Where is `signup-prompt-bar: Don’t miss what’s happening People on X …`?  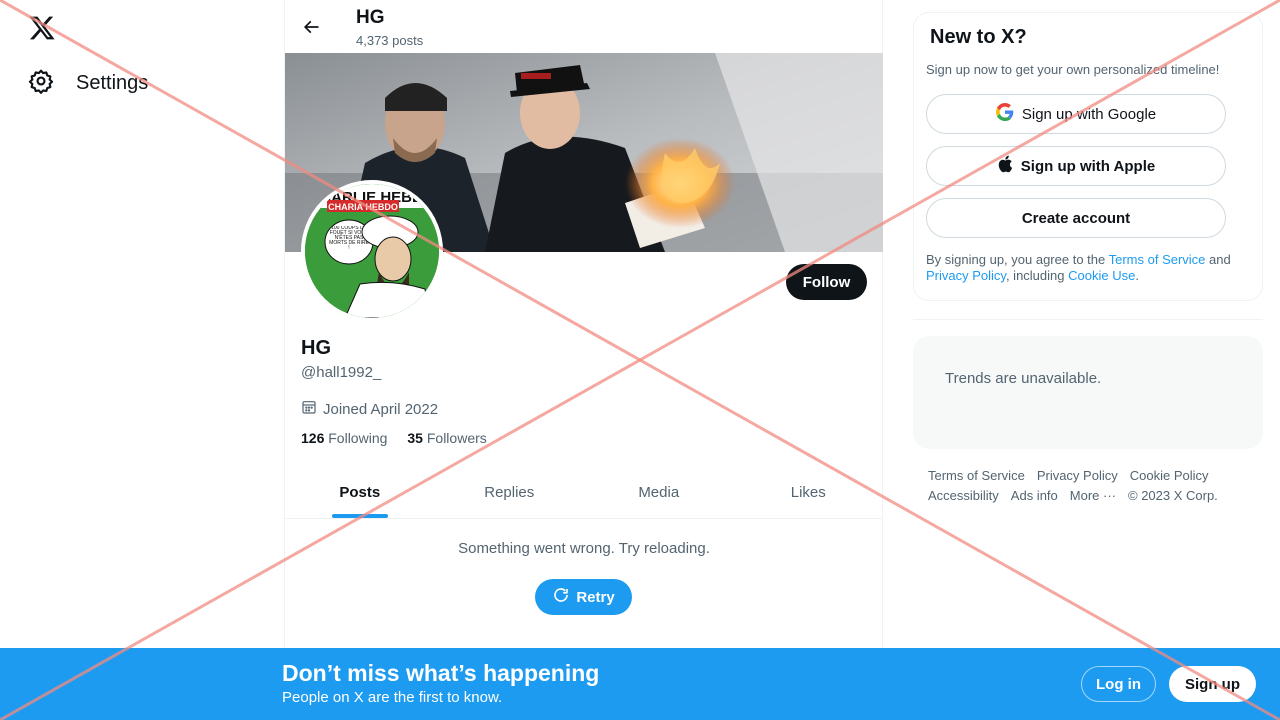 signup-prompt-bar: Don’t miss what’s happening People on X … is located at coordinates (640, 684).